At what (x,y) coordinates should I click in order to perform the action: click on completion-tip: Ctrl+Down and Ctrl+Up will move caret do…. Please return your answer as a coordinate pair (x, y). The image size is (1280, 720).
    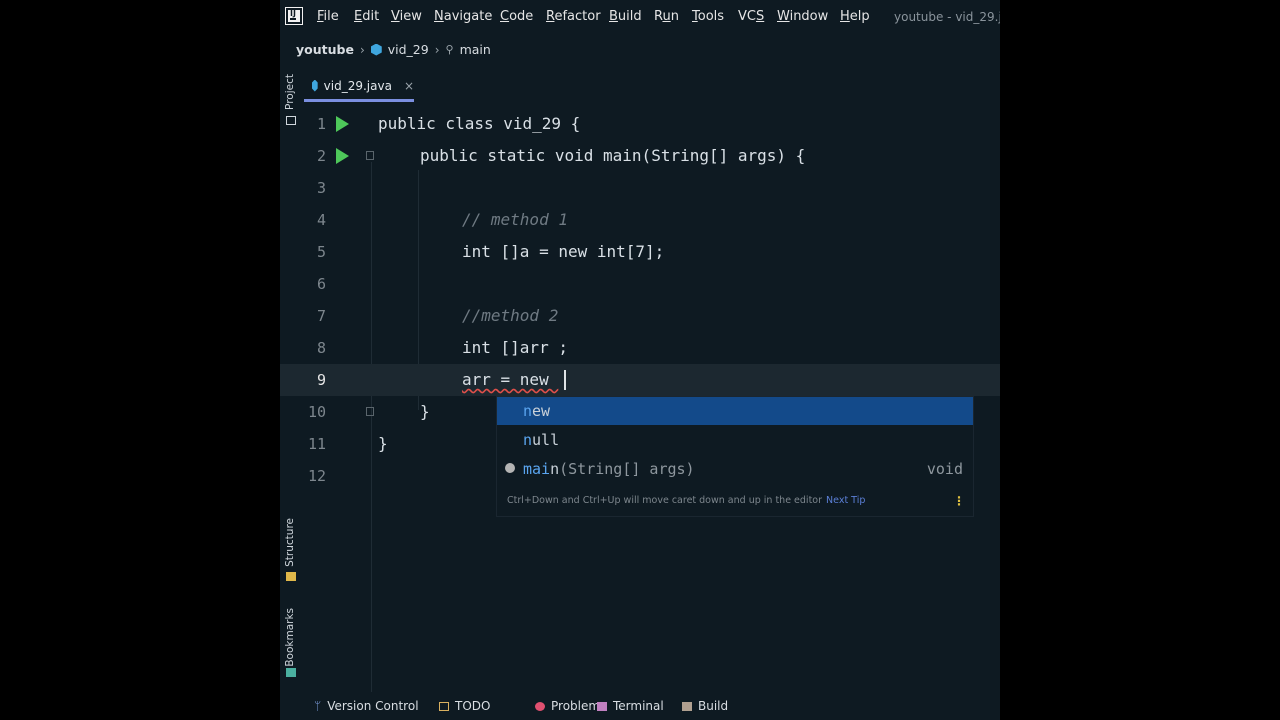
    Looking at the image, I should click on (686, 500).